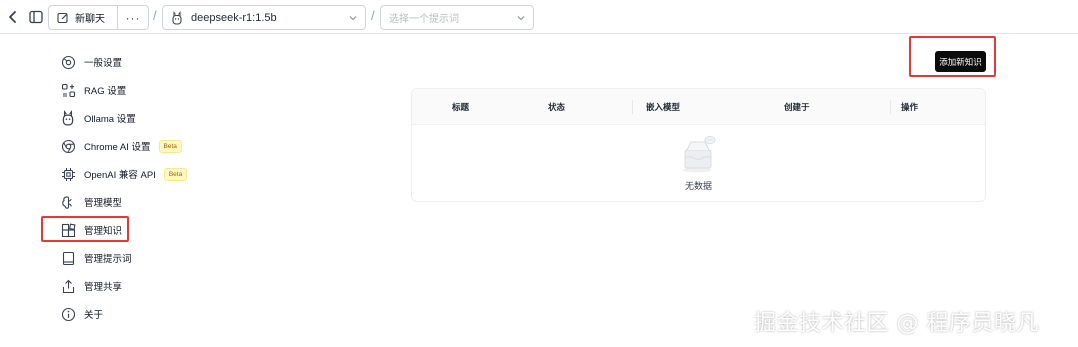 The height and width of the screenshot is (347, 1078). What do you see at coordinates (108, 259) in the screenshot?
I see `sidebar-item-label: 管理提示词` at bounding box center [108, 259].